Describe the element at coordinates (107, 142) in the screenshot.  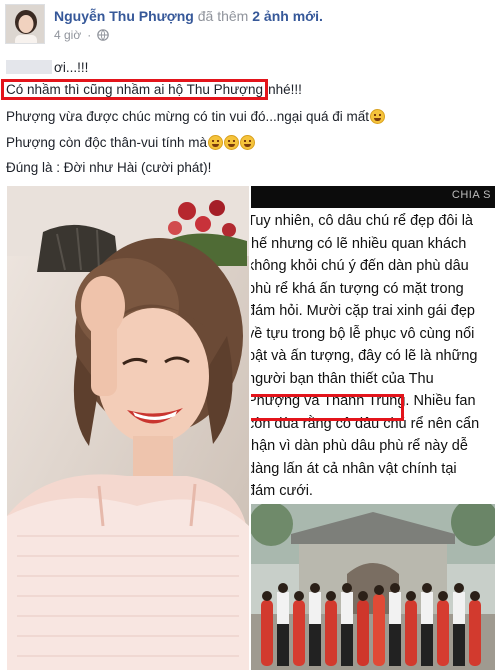
I see `post-line-4-text: Phượng còn độc thân-vui tính mà` at that location.